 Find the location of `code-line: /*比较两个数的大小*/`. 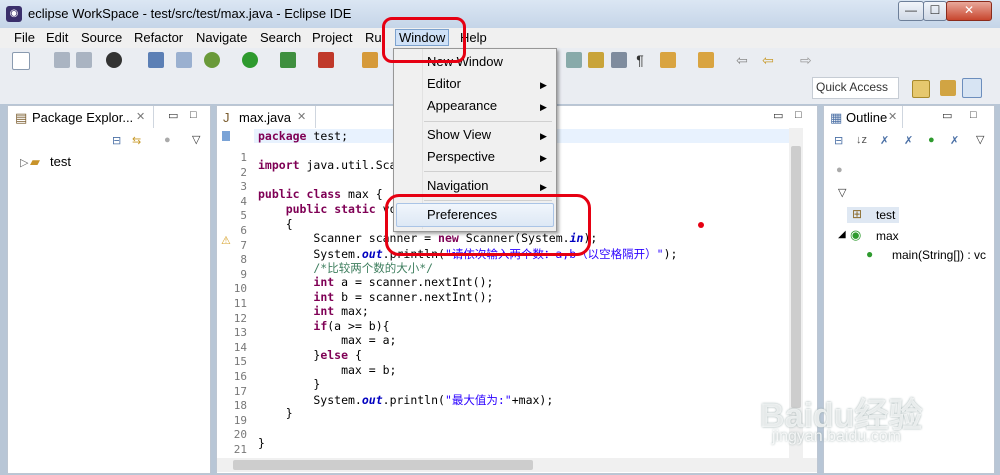

code-line: /*比较两个数的大小*/ is located at coordinates (345, 268).